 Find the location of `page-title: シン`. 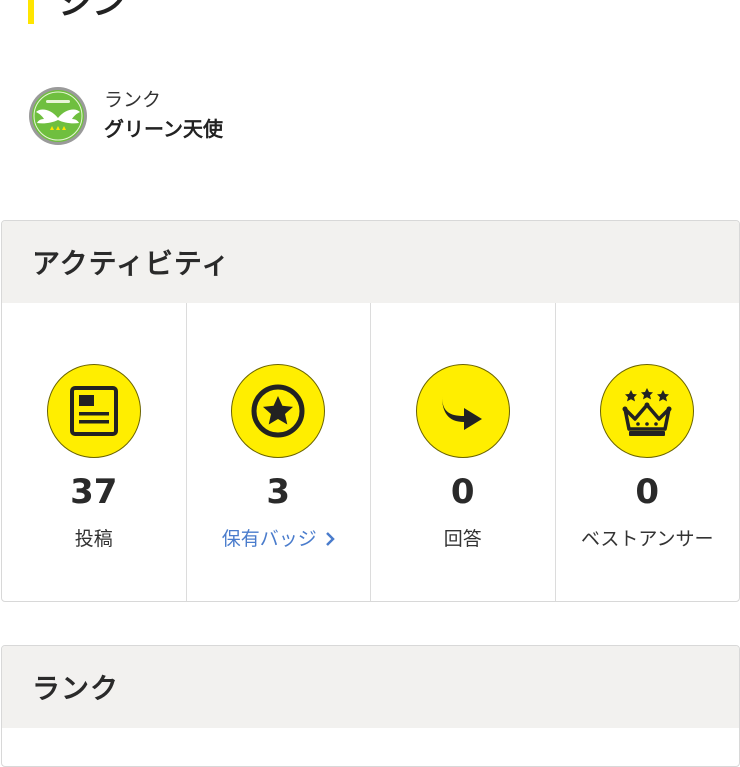

page-title: シン is located at coordinates (77, 13).